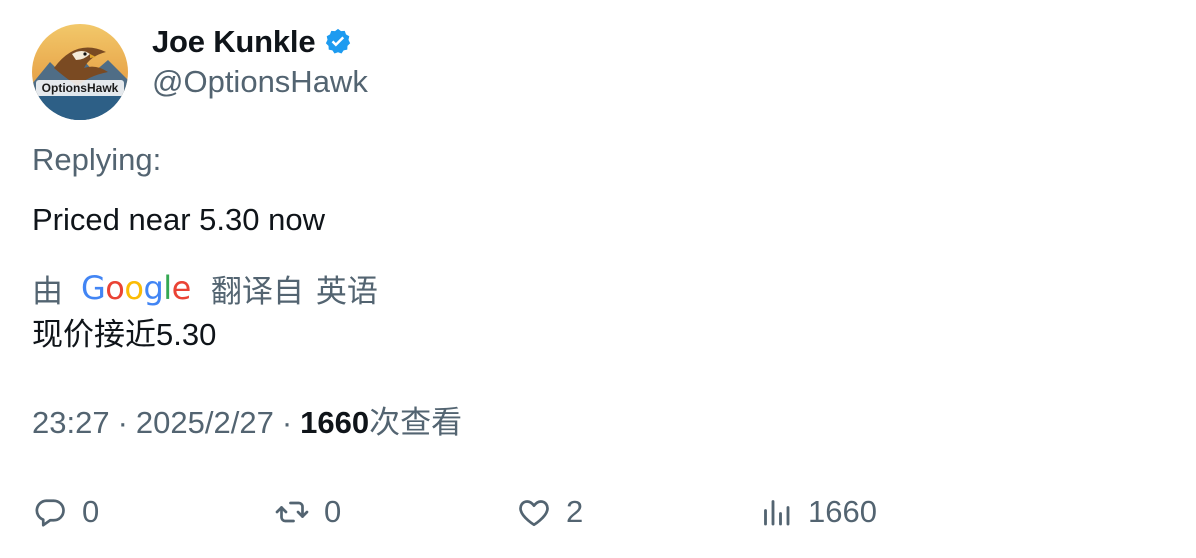 The width and height of the screenshot is (1196, 558). I want to click on retweet-button: 0, so click(307, 512).